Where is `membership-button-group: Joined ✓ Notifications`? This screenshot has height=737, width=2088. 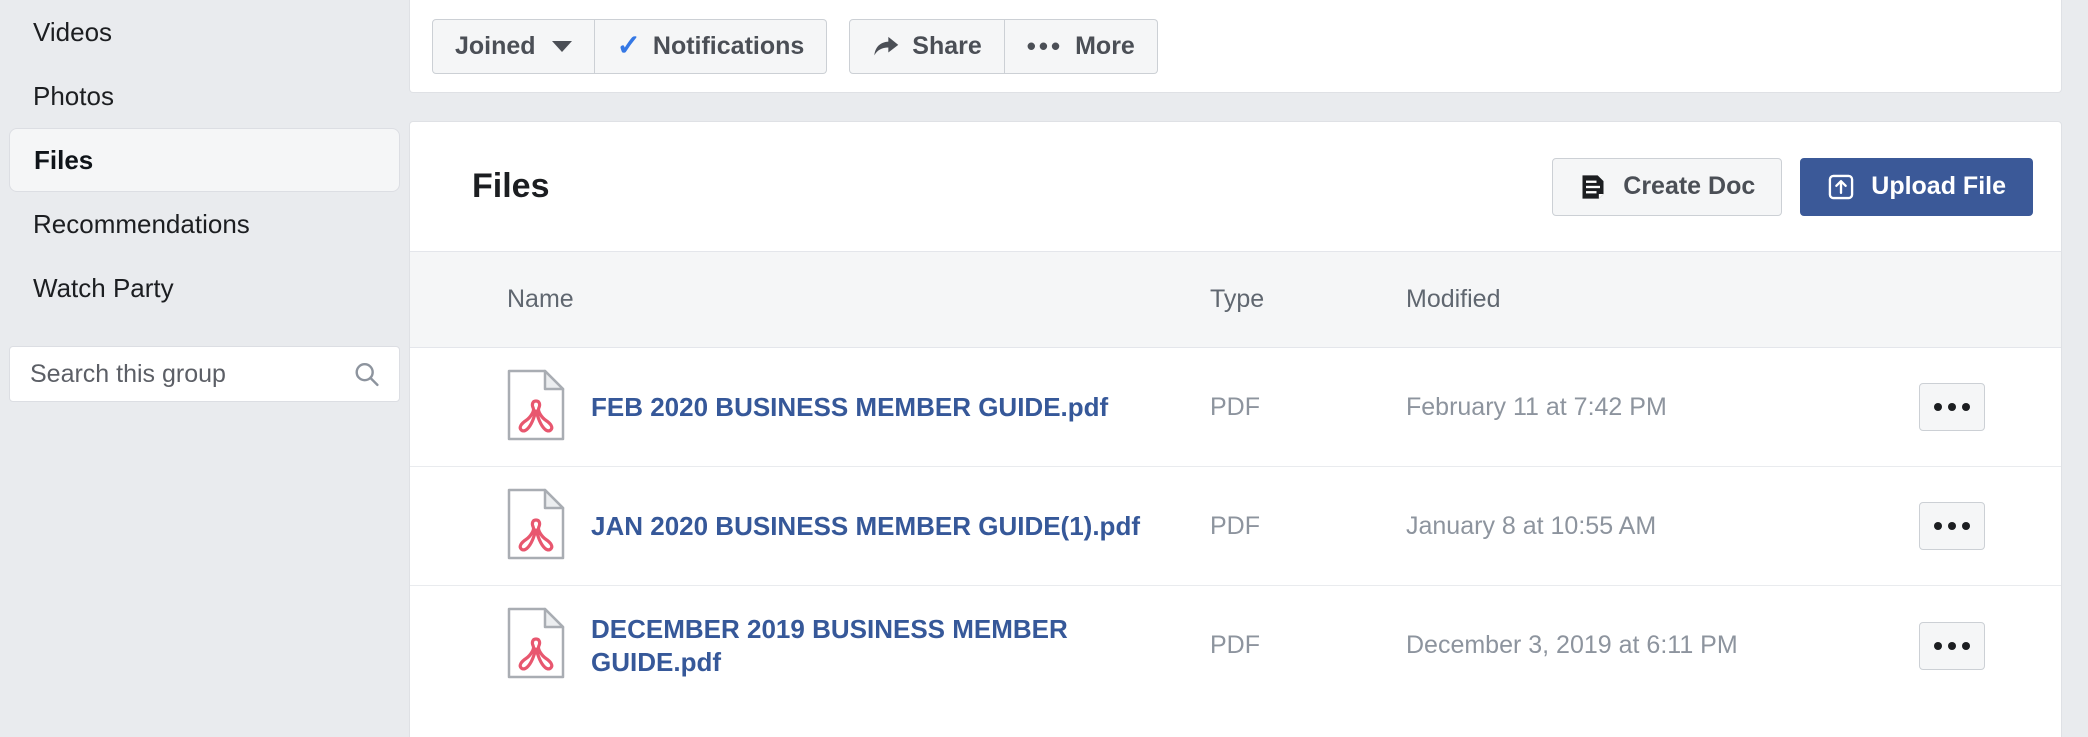
membership-button-group: Joined ✓ Notifications is located at coordinates (630, 46).